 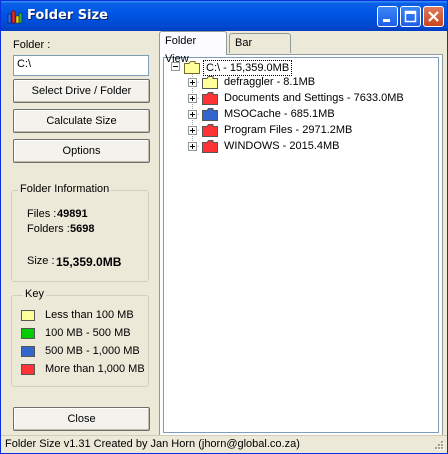 I want to click on tree-item: Documents and Settings - 7633.0MB, so click(x=301, y=99).